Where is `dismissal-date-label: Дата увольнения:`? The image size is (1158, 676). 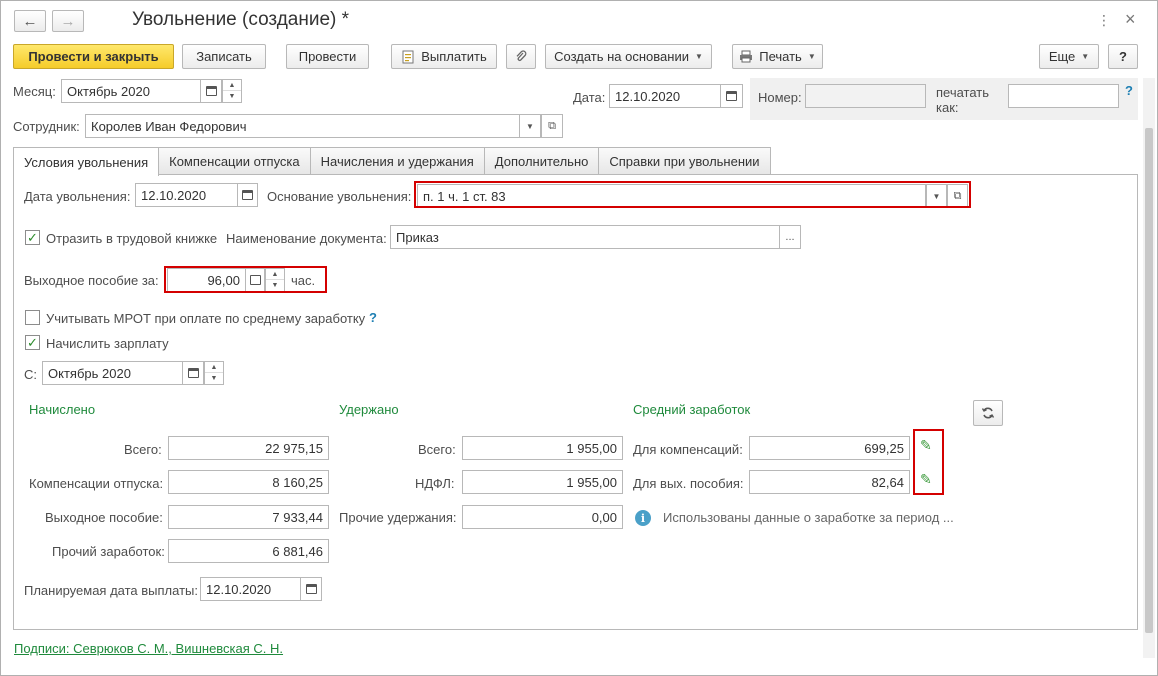
dismissal-date-label: Дата увольнения: is located at coordinates (77, 196).